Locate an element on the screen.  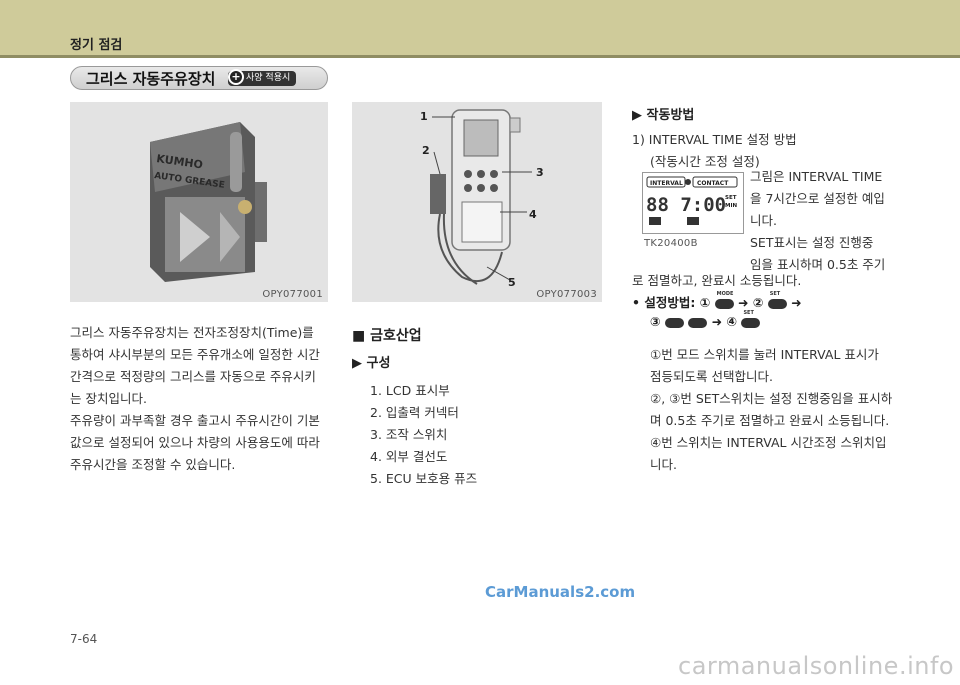
mode-tag: MODE is located at coordinates (725, 293).